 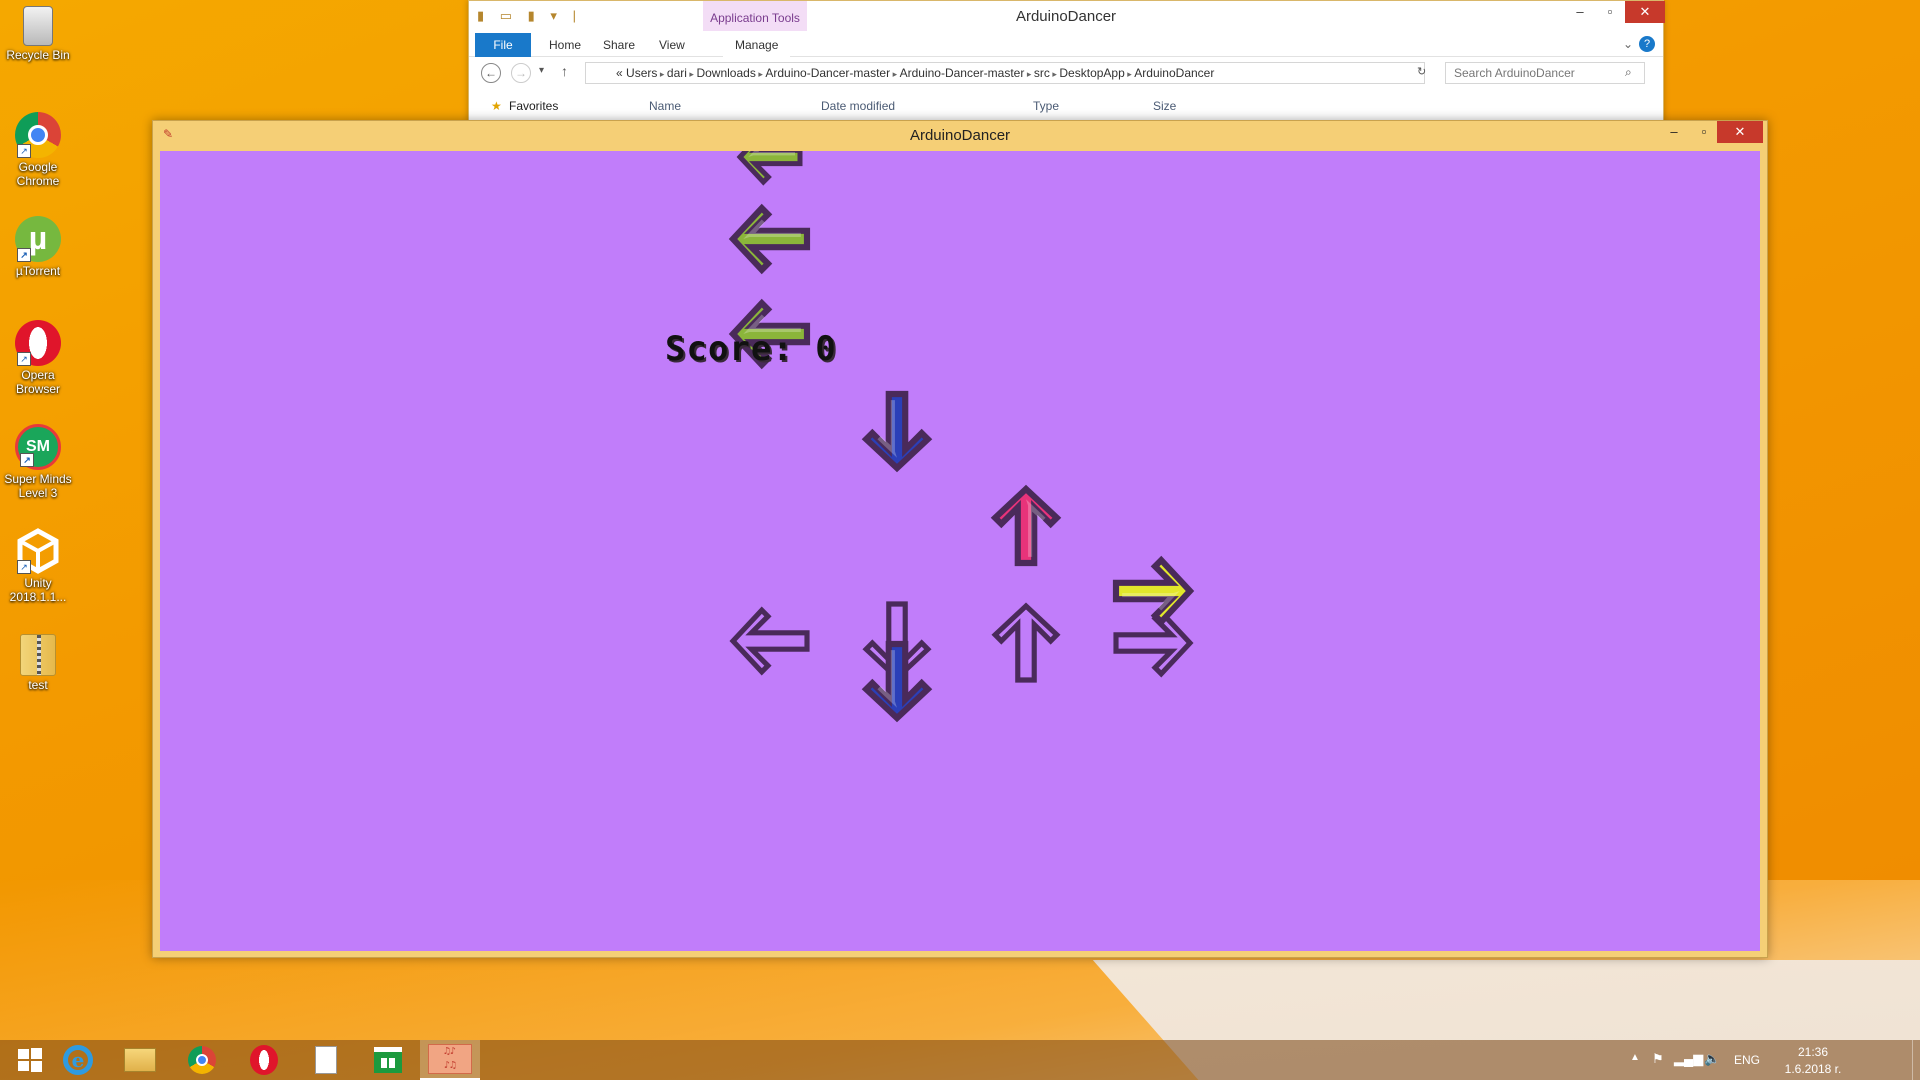 What do you see at coordinates (1635, 1057) in the screenshot?
I see `show-hidden-icons-icon: ▲` at bounding box center [1635, 1057].